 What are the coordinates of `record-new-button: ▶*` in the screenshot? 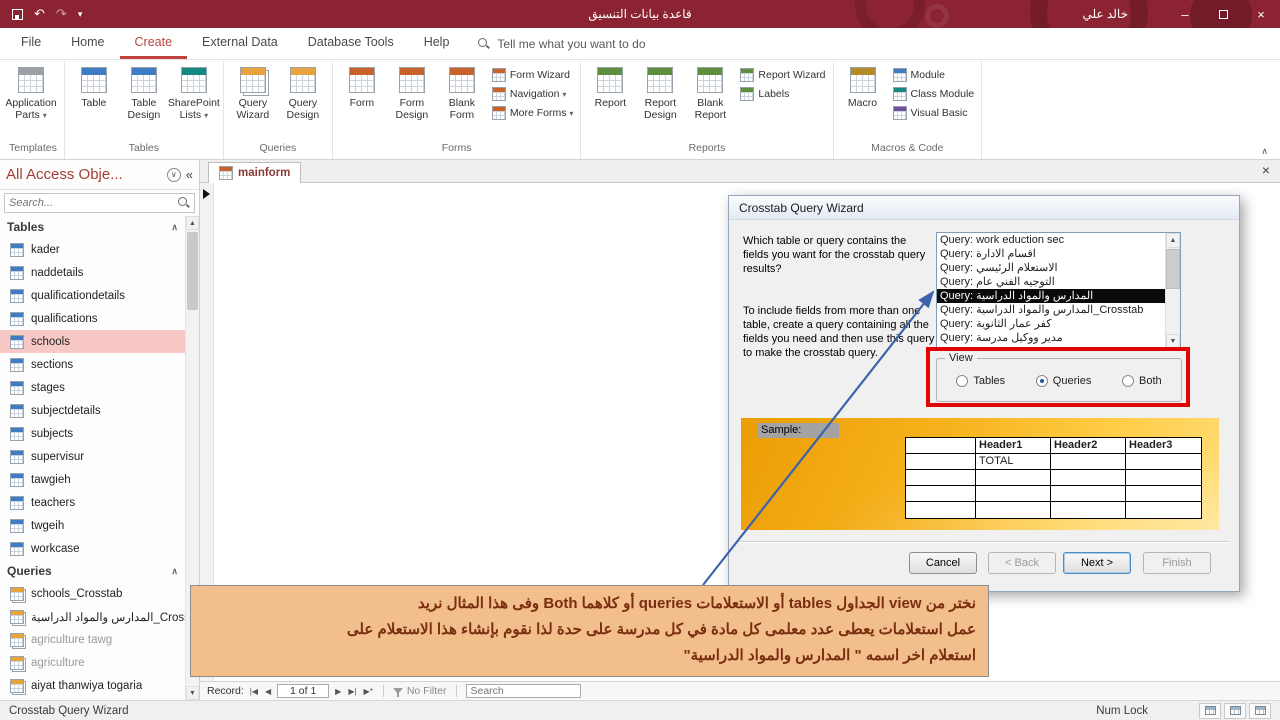 It's located at (368, 691).